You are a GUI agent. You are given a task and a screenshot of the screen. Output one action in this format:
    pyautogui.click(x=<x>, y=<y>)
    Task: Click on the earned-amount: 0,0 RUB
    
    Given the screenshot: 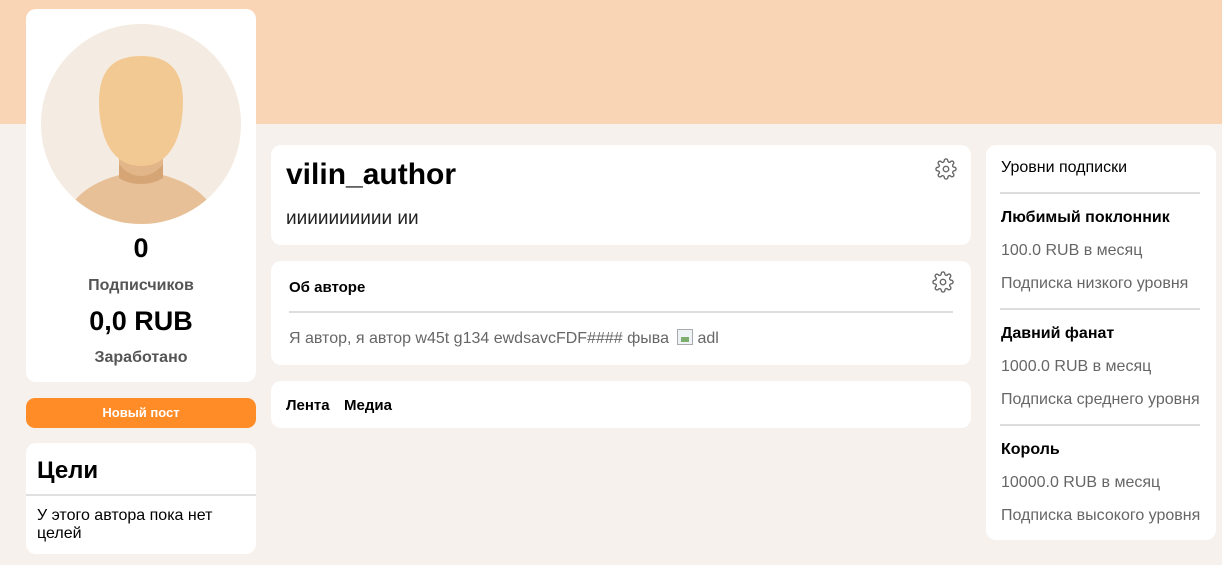 What is the action you would take?
    pyautogui.click(x=141, y=321)
    